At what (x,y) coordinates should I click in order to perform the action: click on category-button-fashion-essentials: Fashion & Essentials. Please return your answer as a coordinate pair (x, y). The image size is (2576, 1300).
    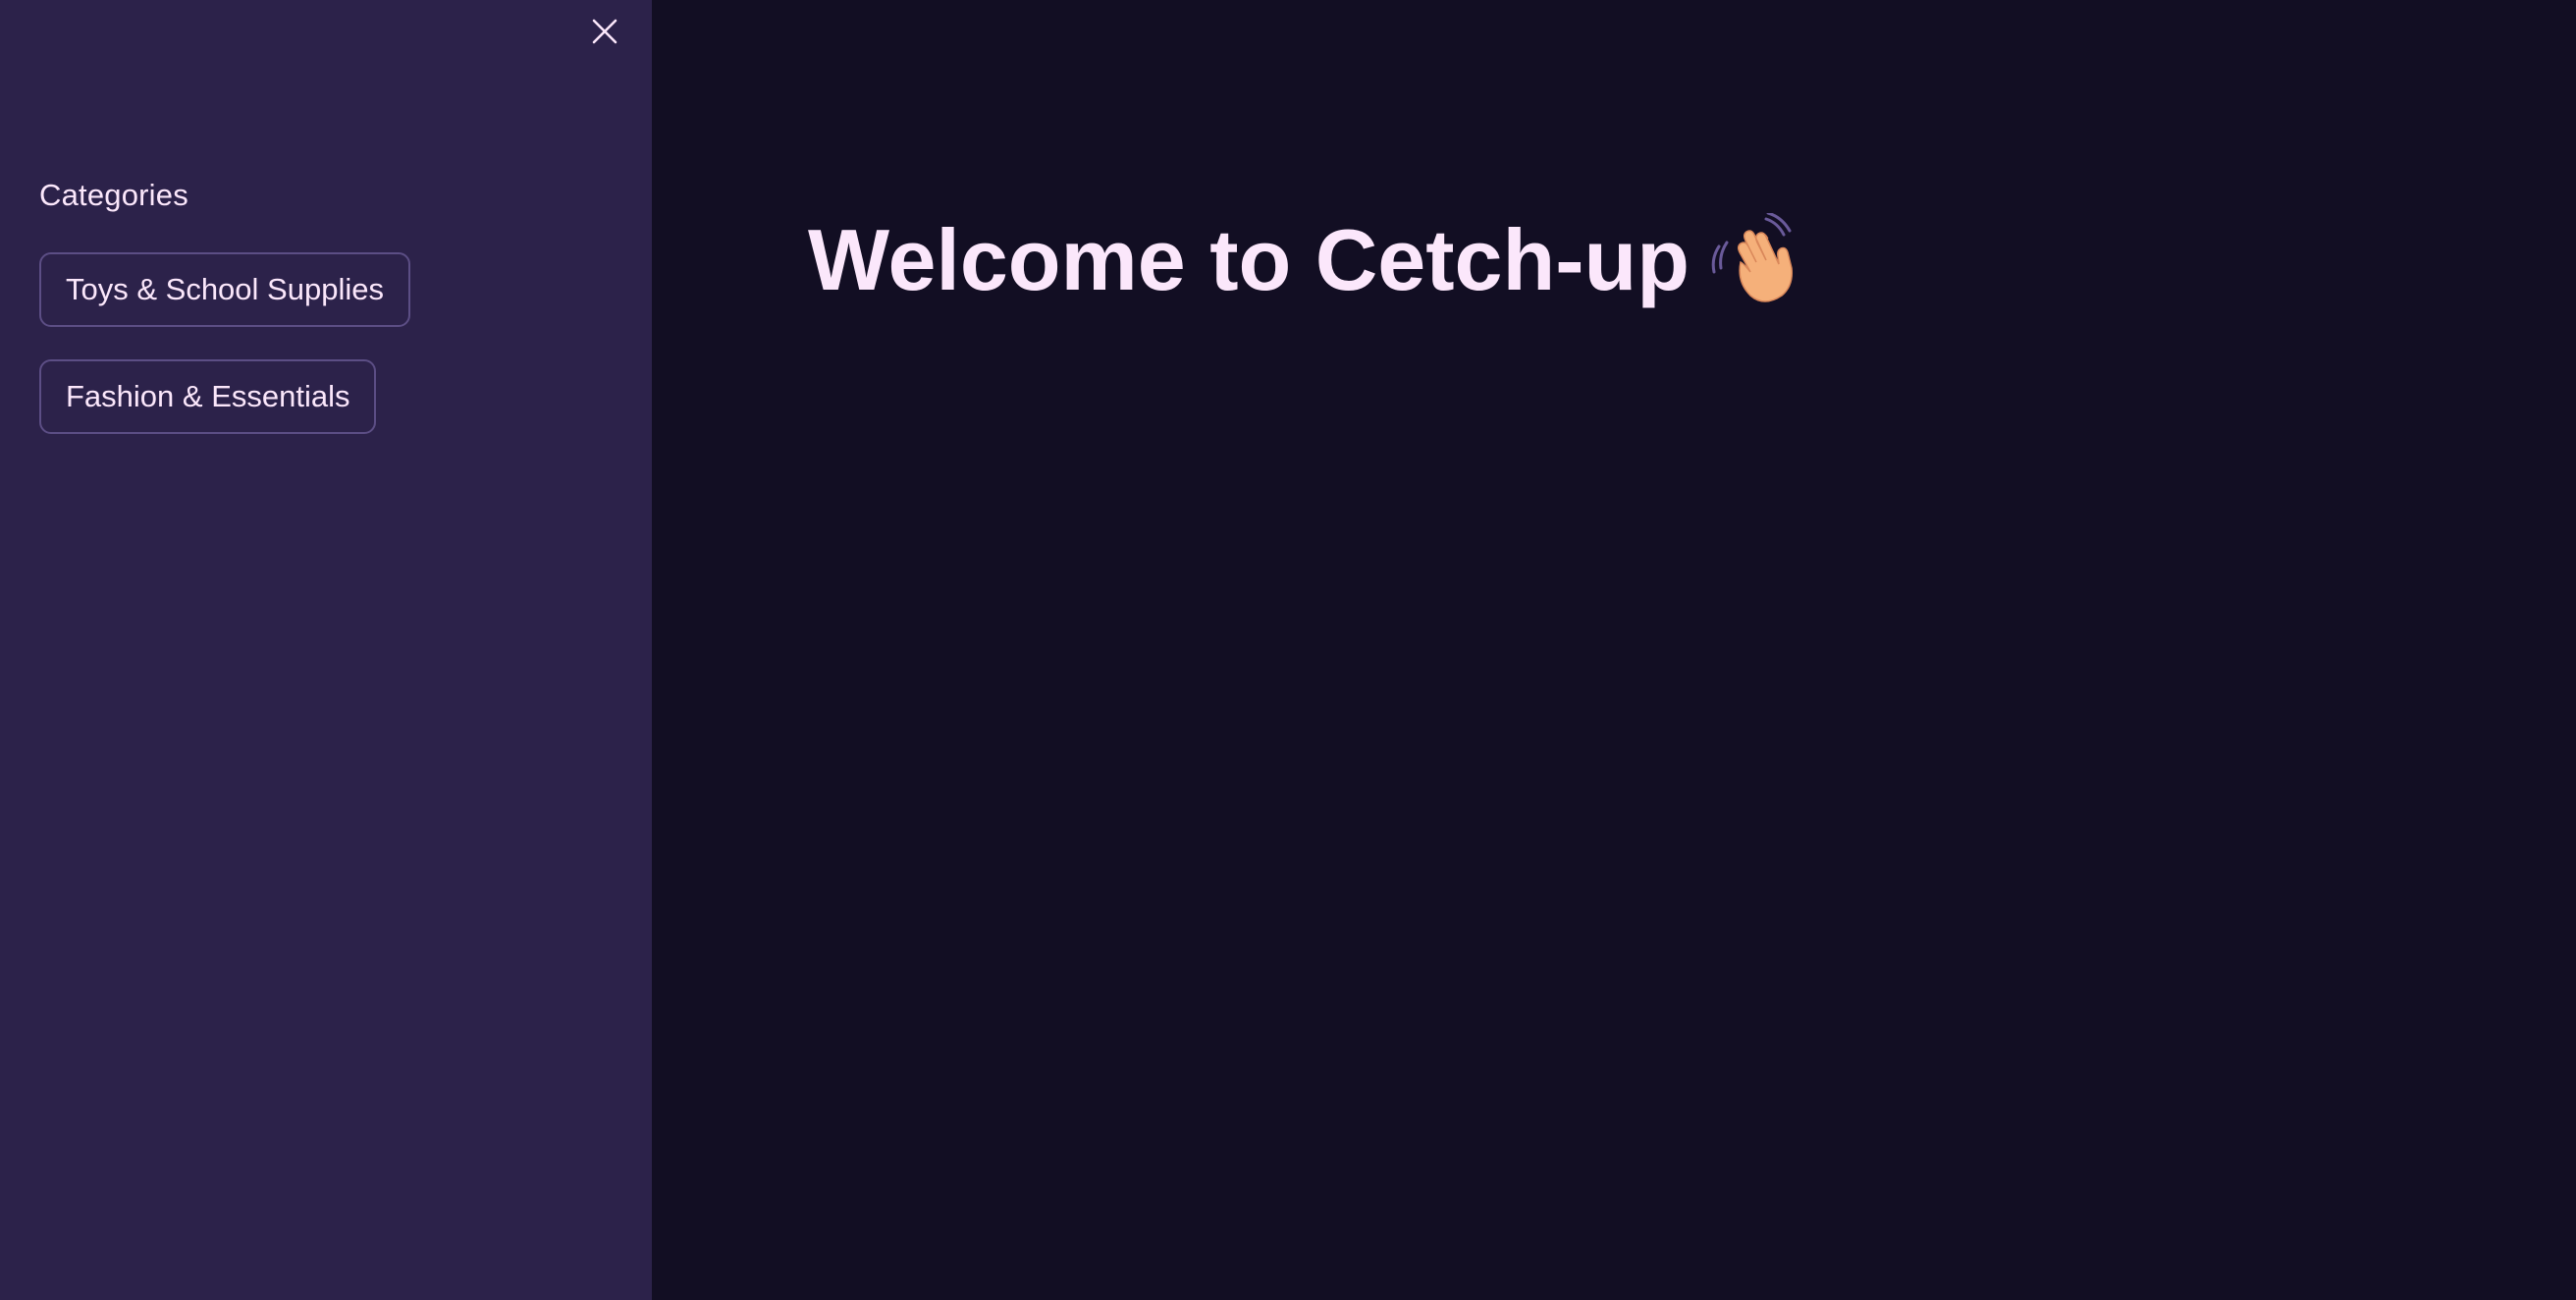
    Looking at the image, I should click on (208, 397).